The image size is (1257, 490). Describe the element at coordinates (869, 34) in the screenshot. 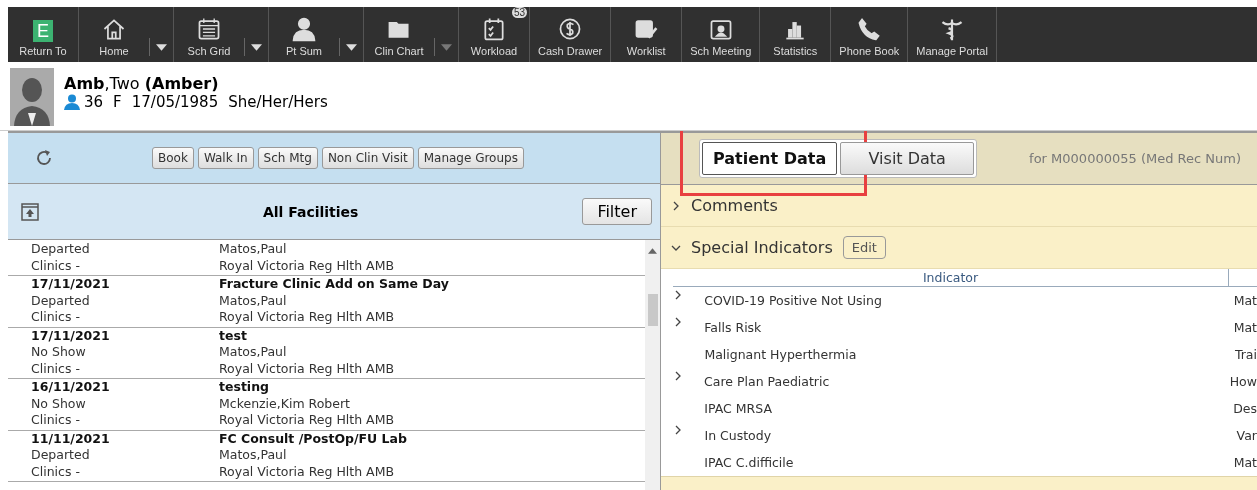

I see `toolbar-button: Phone Book` at that location.